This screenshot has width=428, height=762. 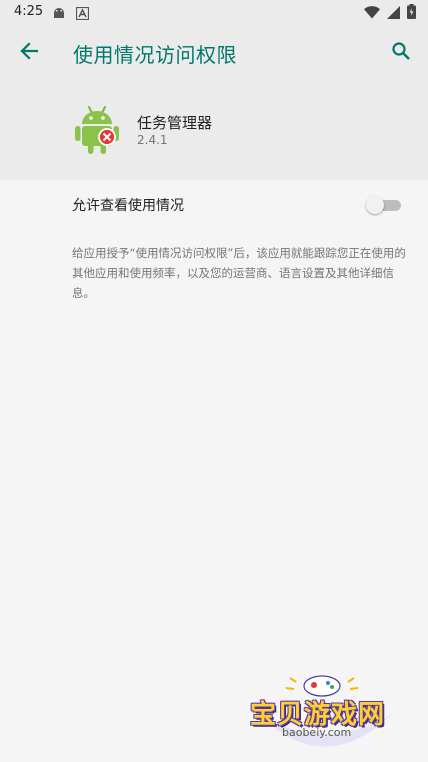 I want to click on app-notification-icon, so click(x=82, y=14).